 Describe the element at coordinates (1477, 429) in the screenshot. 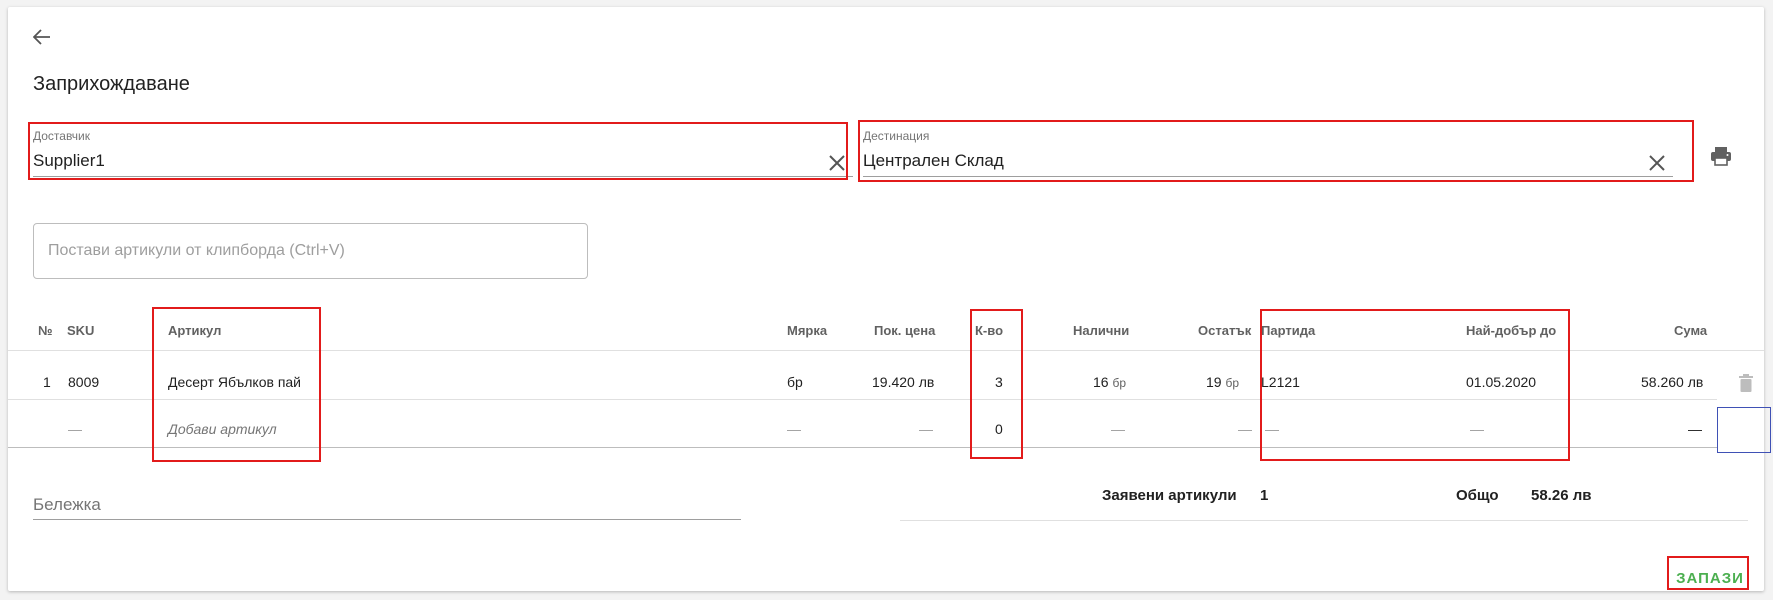

I see `new-row-best-before: —` at that location.